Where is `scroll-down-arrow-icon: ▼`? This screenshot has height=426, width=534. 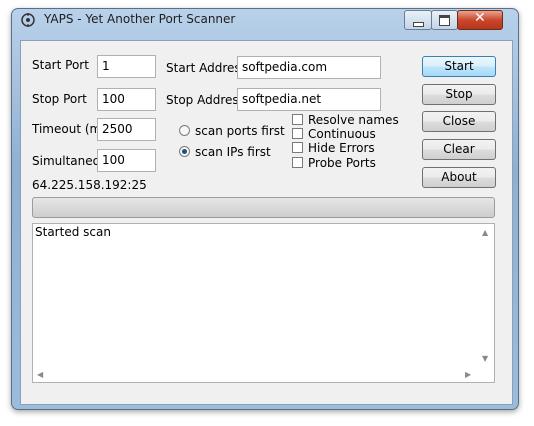 scroll-down-arrow-icon: ▼ is located at coordinates (485, 358).